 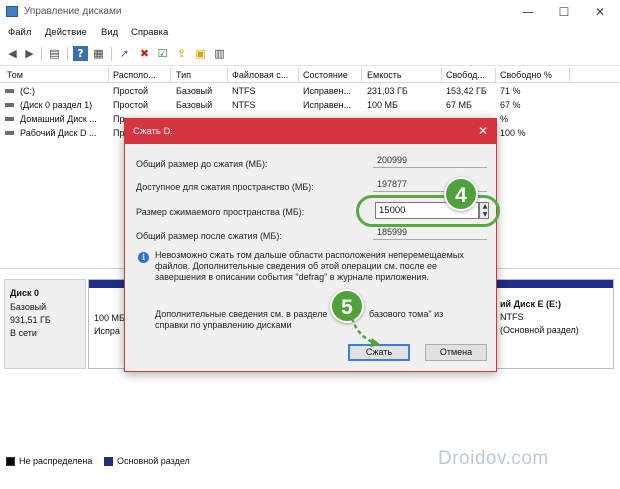 I want to click on menu-bar: Файл Действие Вид Справка, so click(x=310, y=33).